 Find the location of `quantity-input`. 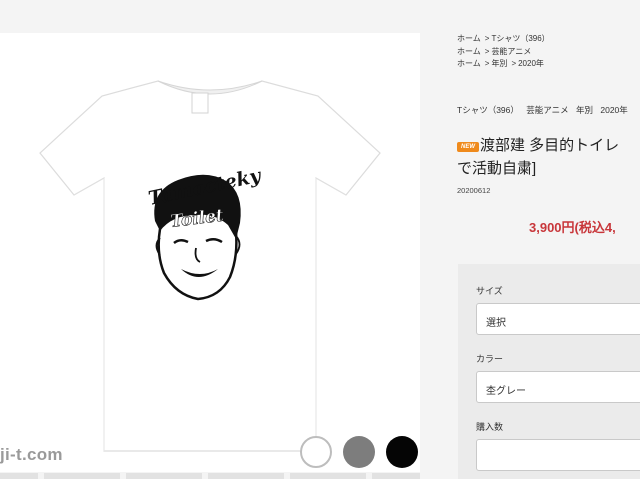

quantity-input is located at coordinates (558, 455).